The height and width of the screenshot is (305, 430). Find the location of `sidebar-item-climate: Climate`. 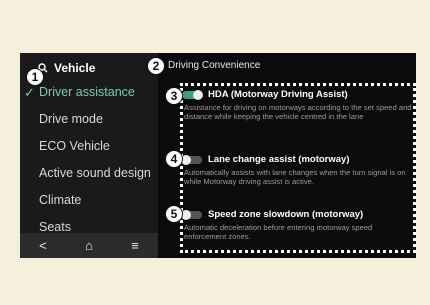

sidebar-item-climate: Climate is located at coordinates (89, 200).